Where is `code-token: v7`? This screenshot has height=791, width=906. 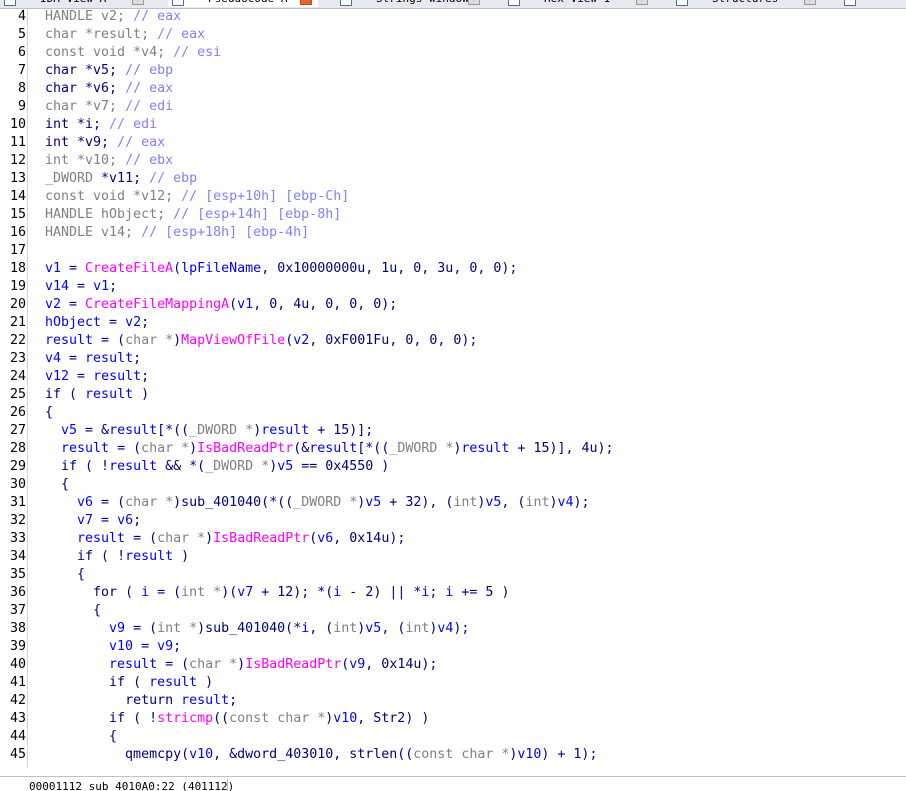 code-token: v7 is located at coordinates (85, 520).